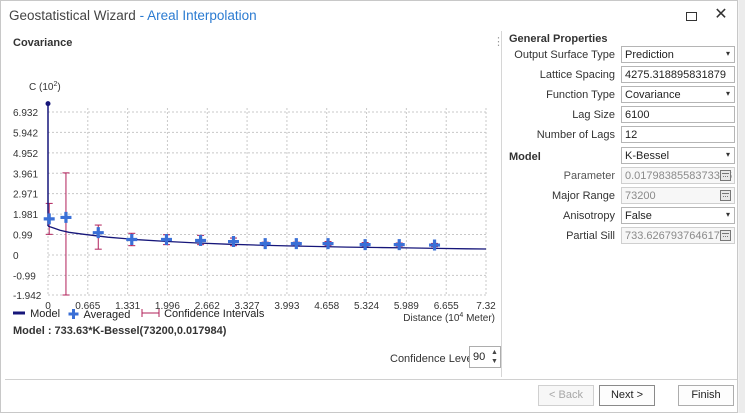  I want to click on x-tick-label: 6.655, so click(446, 306).